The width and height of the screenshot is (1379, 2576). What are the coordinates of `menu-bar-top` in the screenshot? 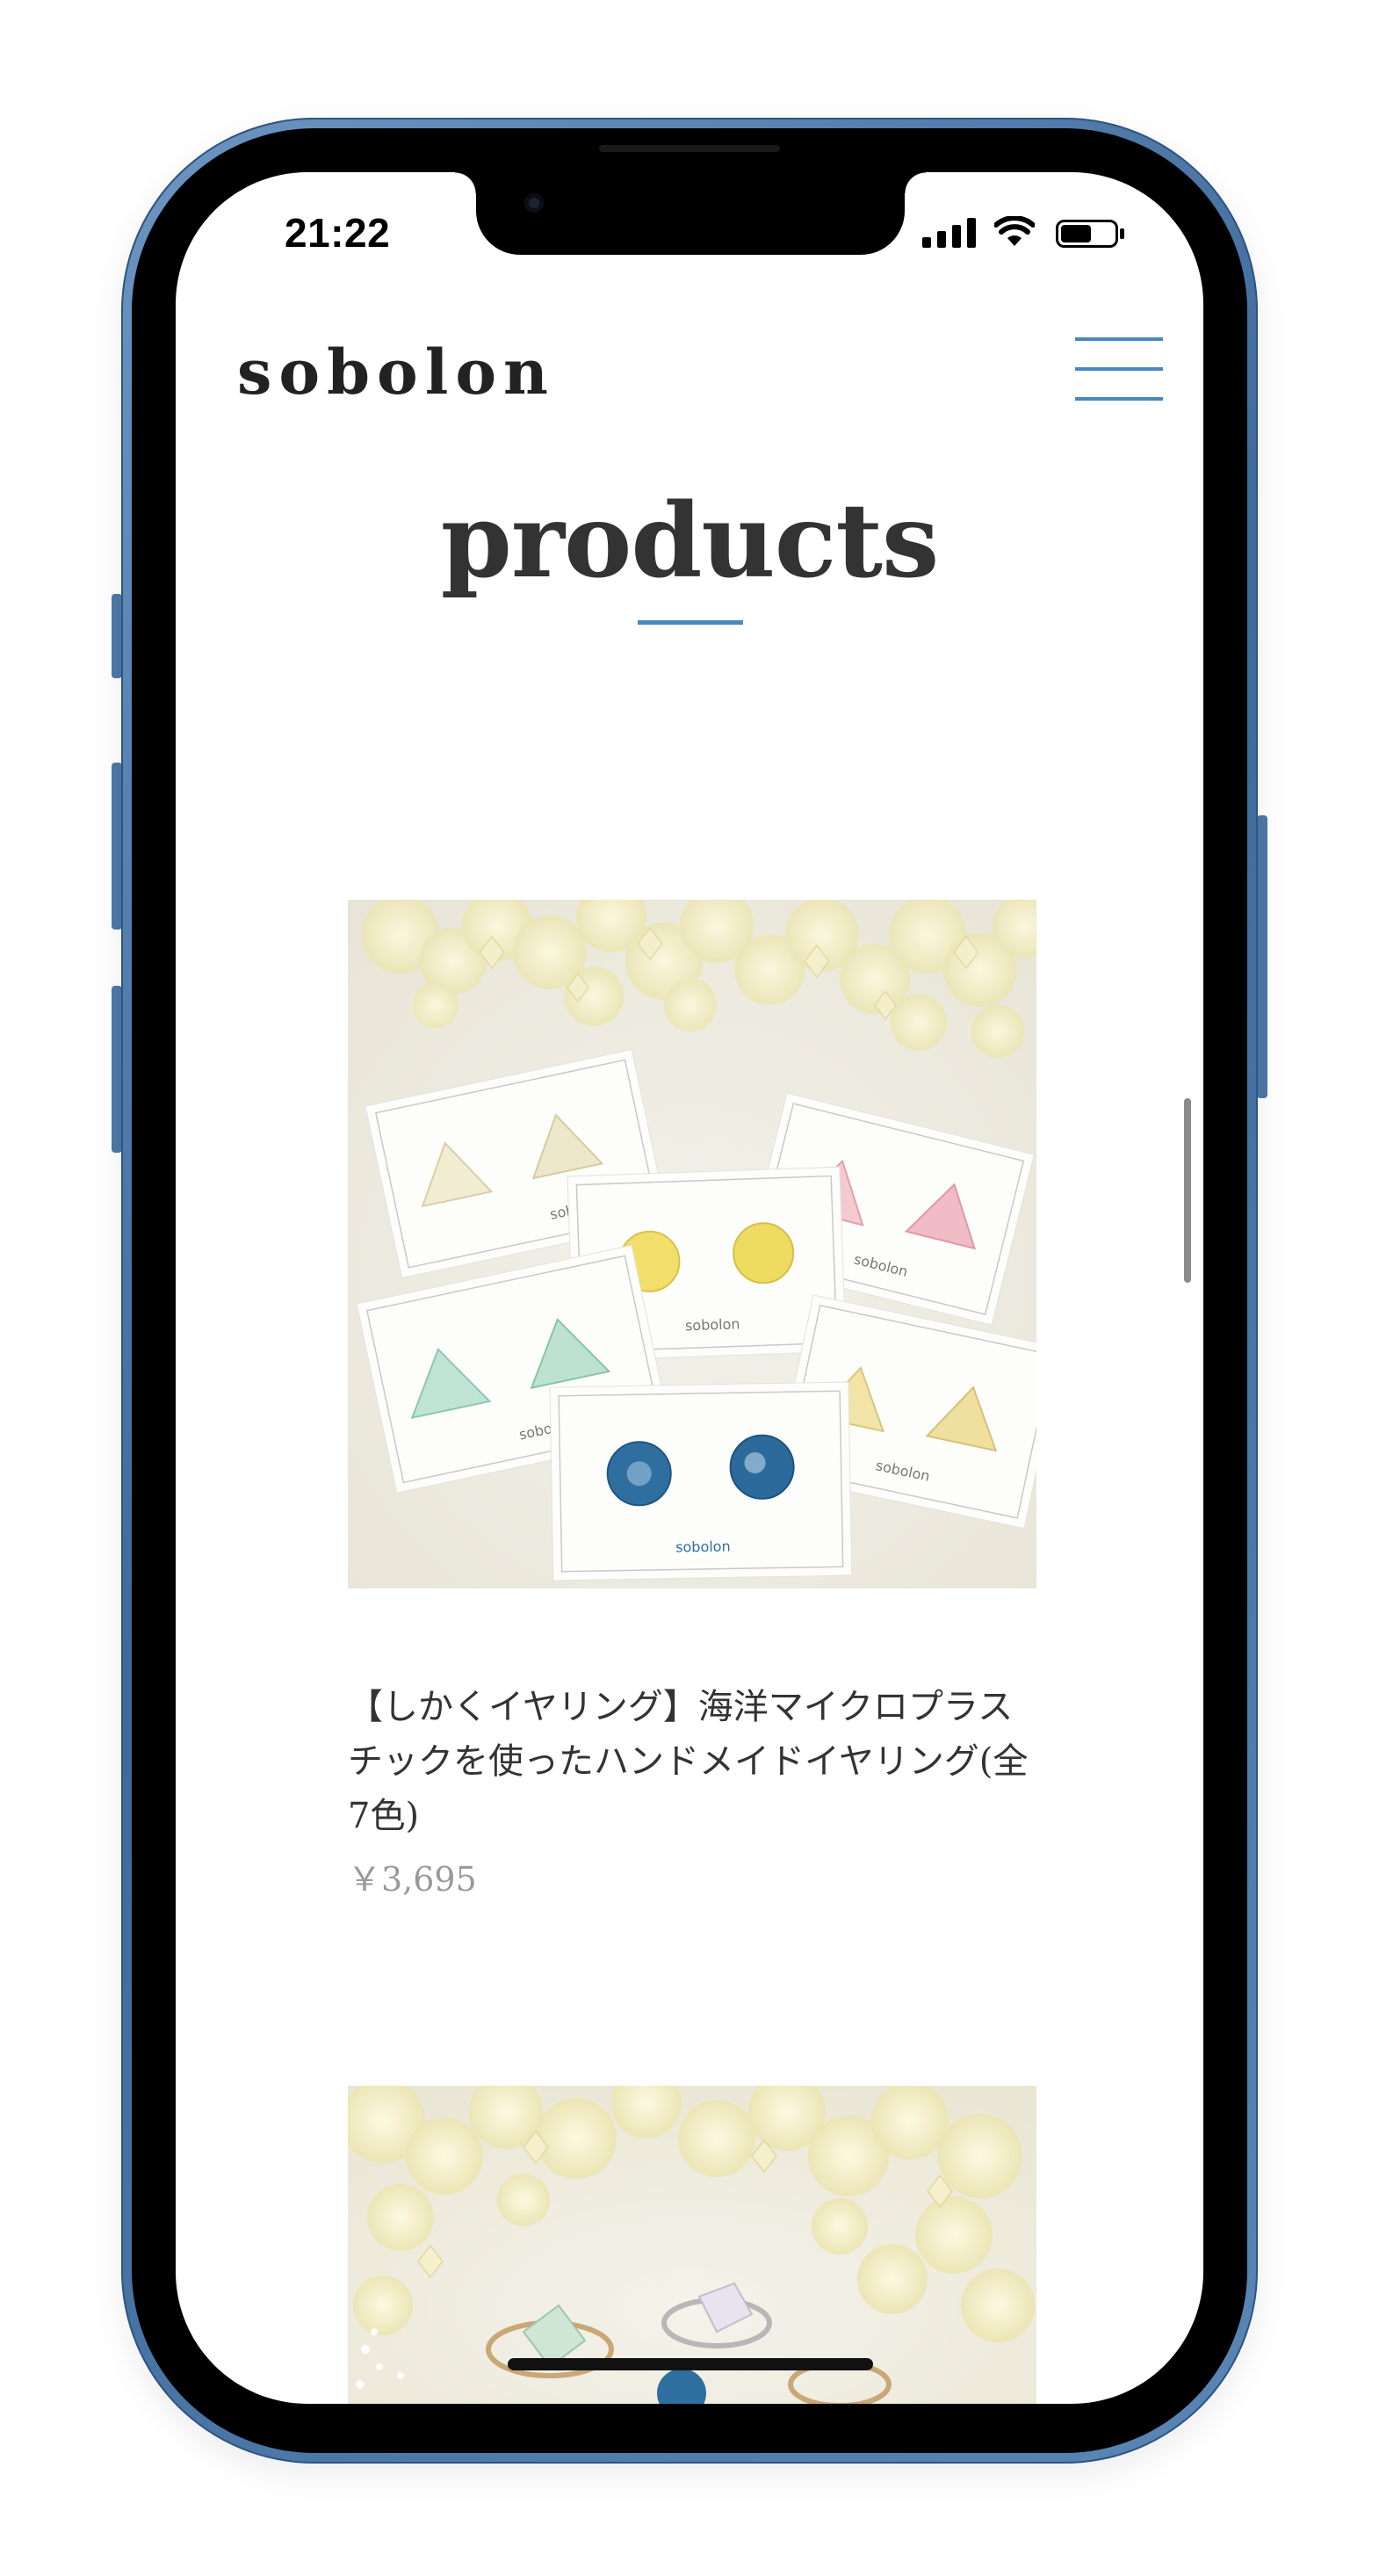 It's located at (1119, 339).